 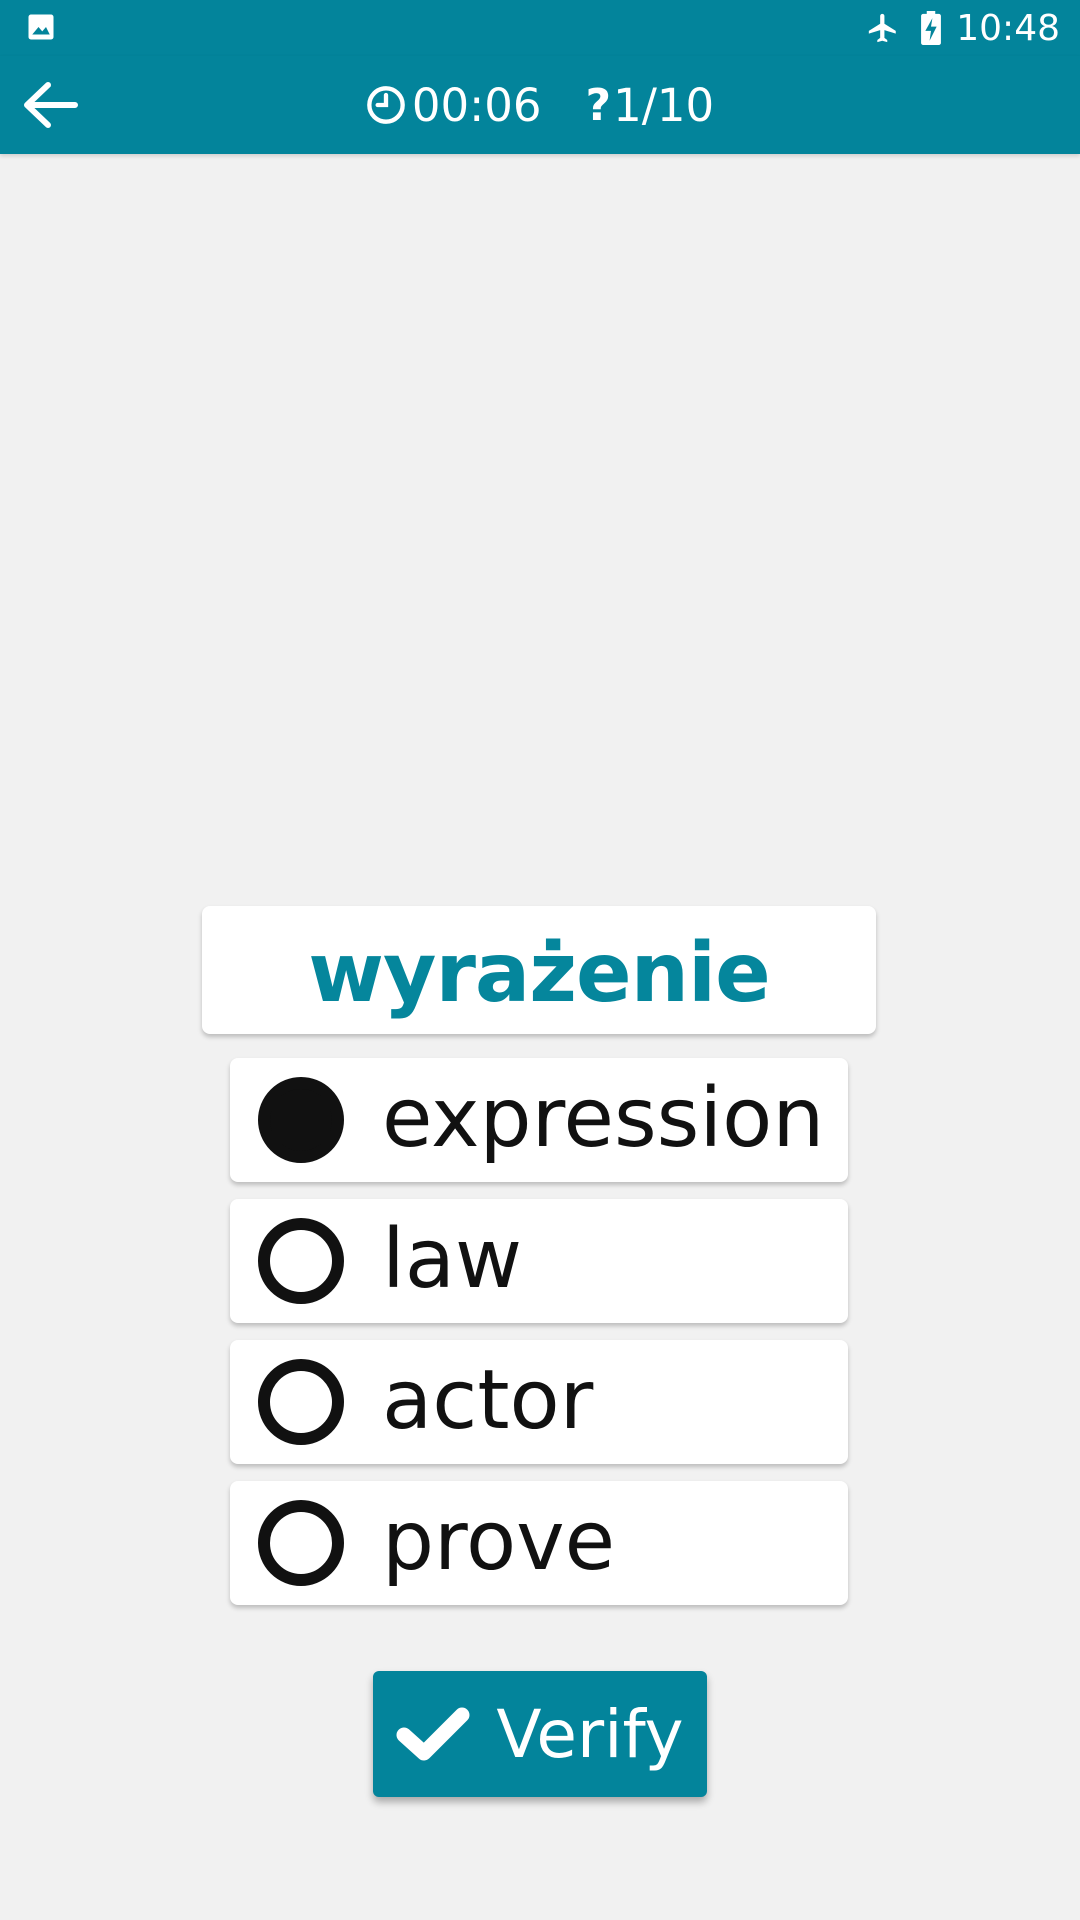 What do you see at coordinates (41, 27) in the screenshot?
I see `gallery-icon` at bounding box center [41, 27].